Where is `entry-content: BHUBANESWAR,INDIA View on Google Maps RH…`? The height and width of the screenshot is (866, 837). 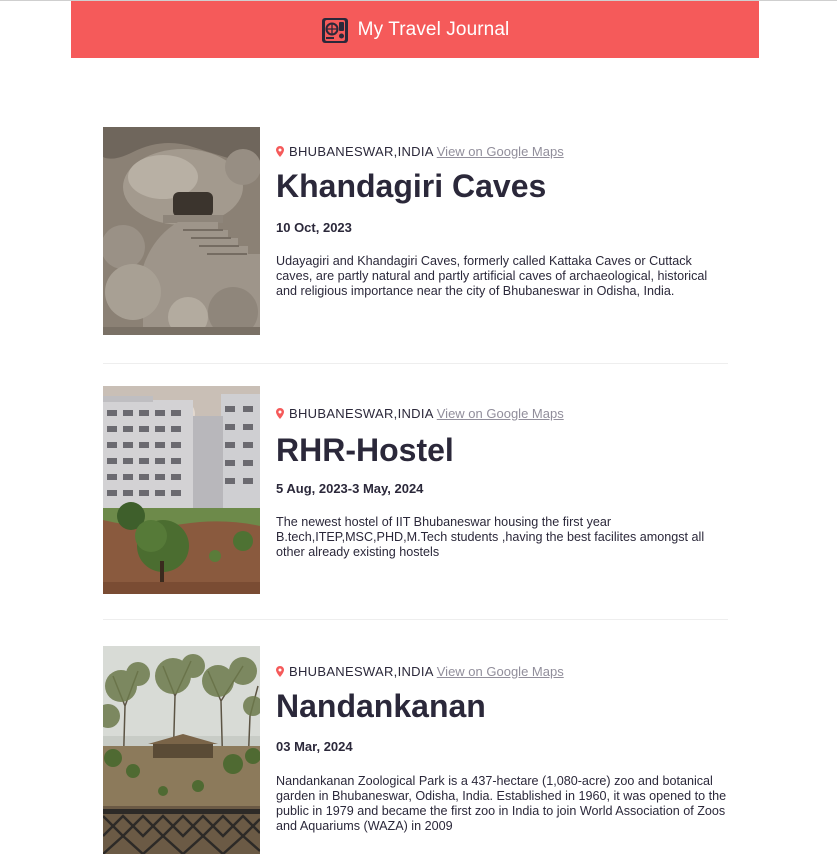 entry-content: BHUBANESWAR,INDIA View on Google Maps RH… is located at coordinates (502, 473).